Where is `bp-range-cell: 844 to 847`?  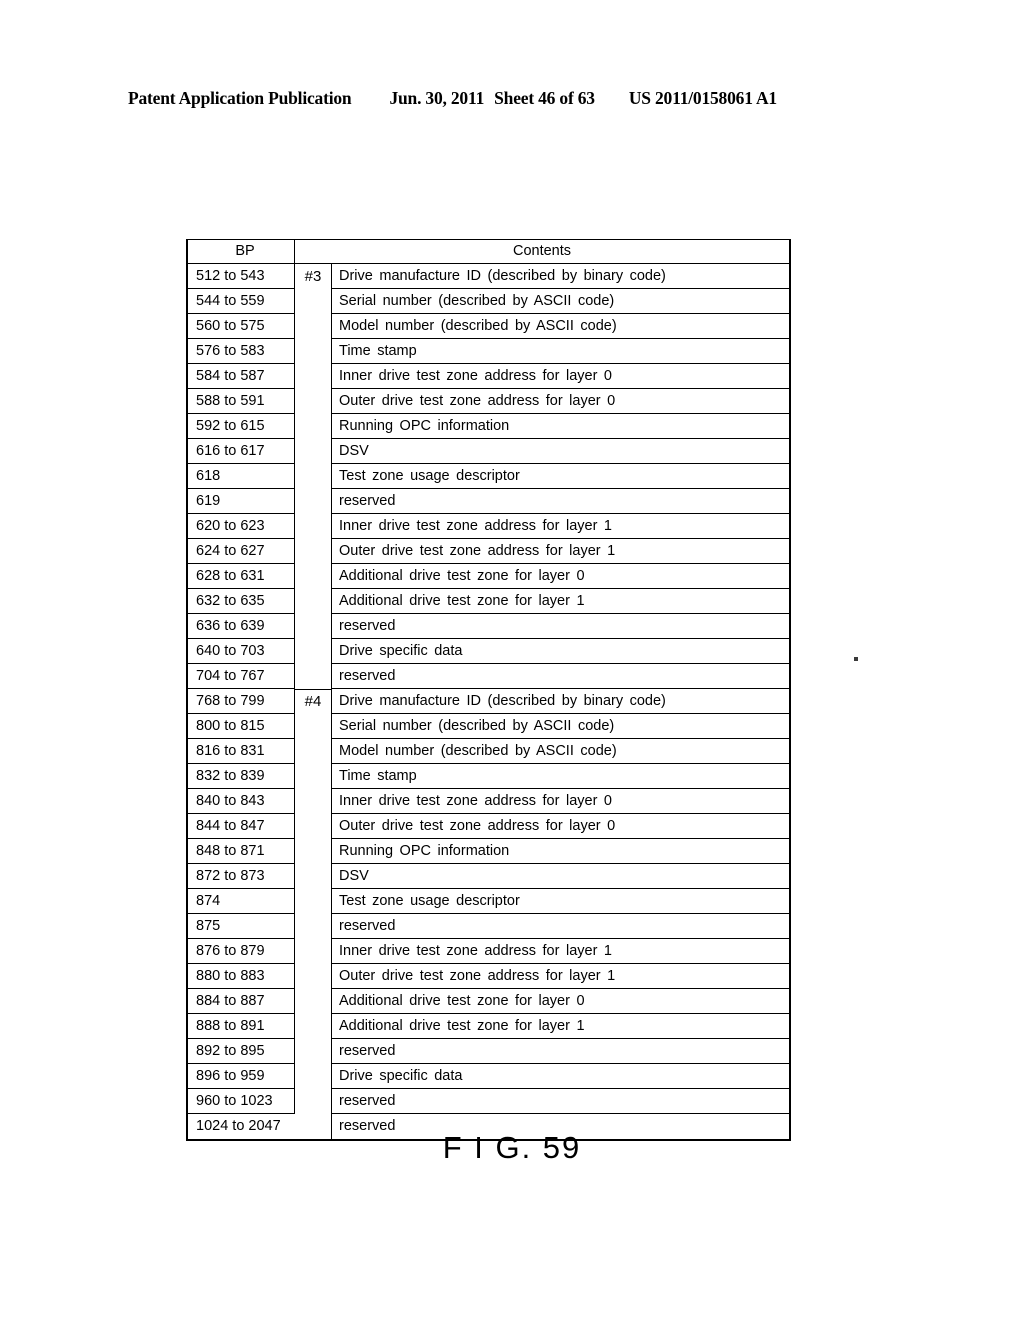 bp-range-cell: 844 to 847 is located at coordinates (241, 826).